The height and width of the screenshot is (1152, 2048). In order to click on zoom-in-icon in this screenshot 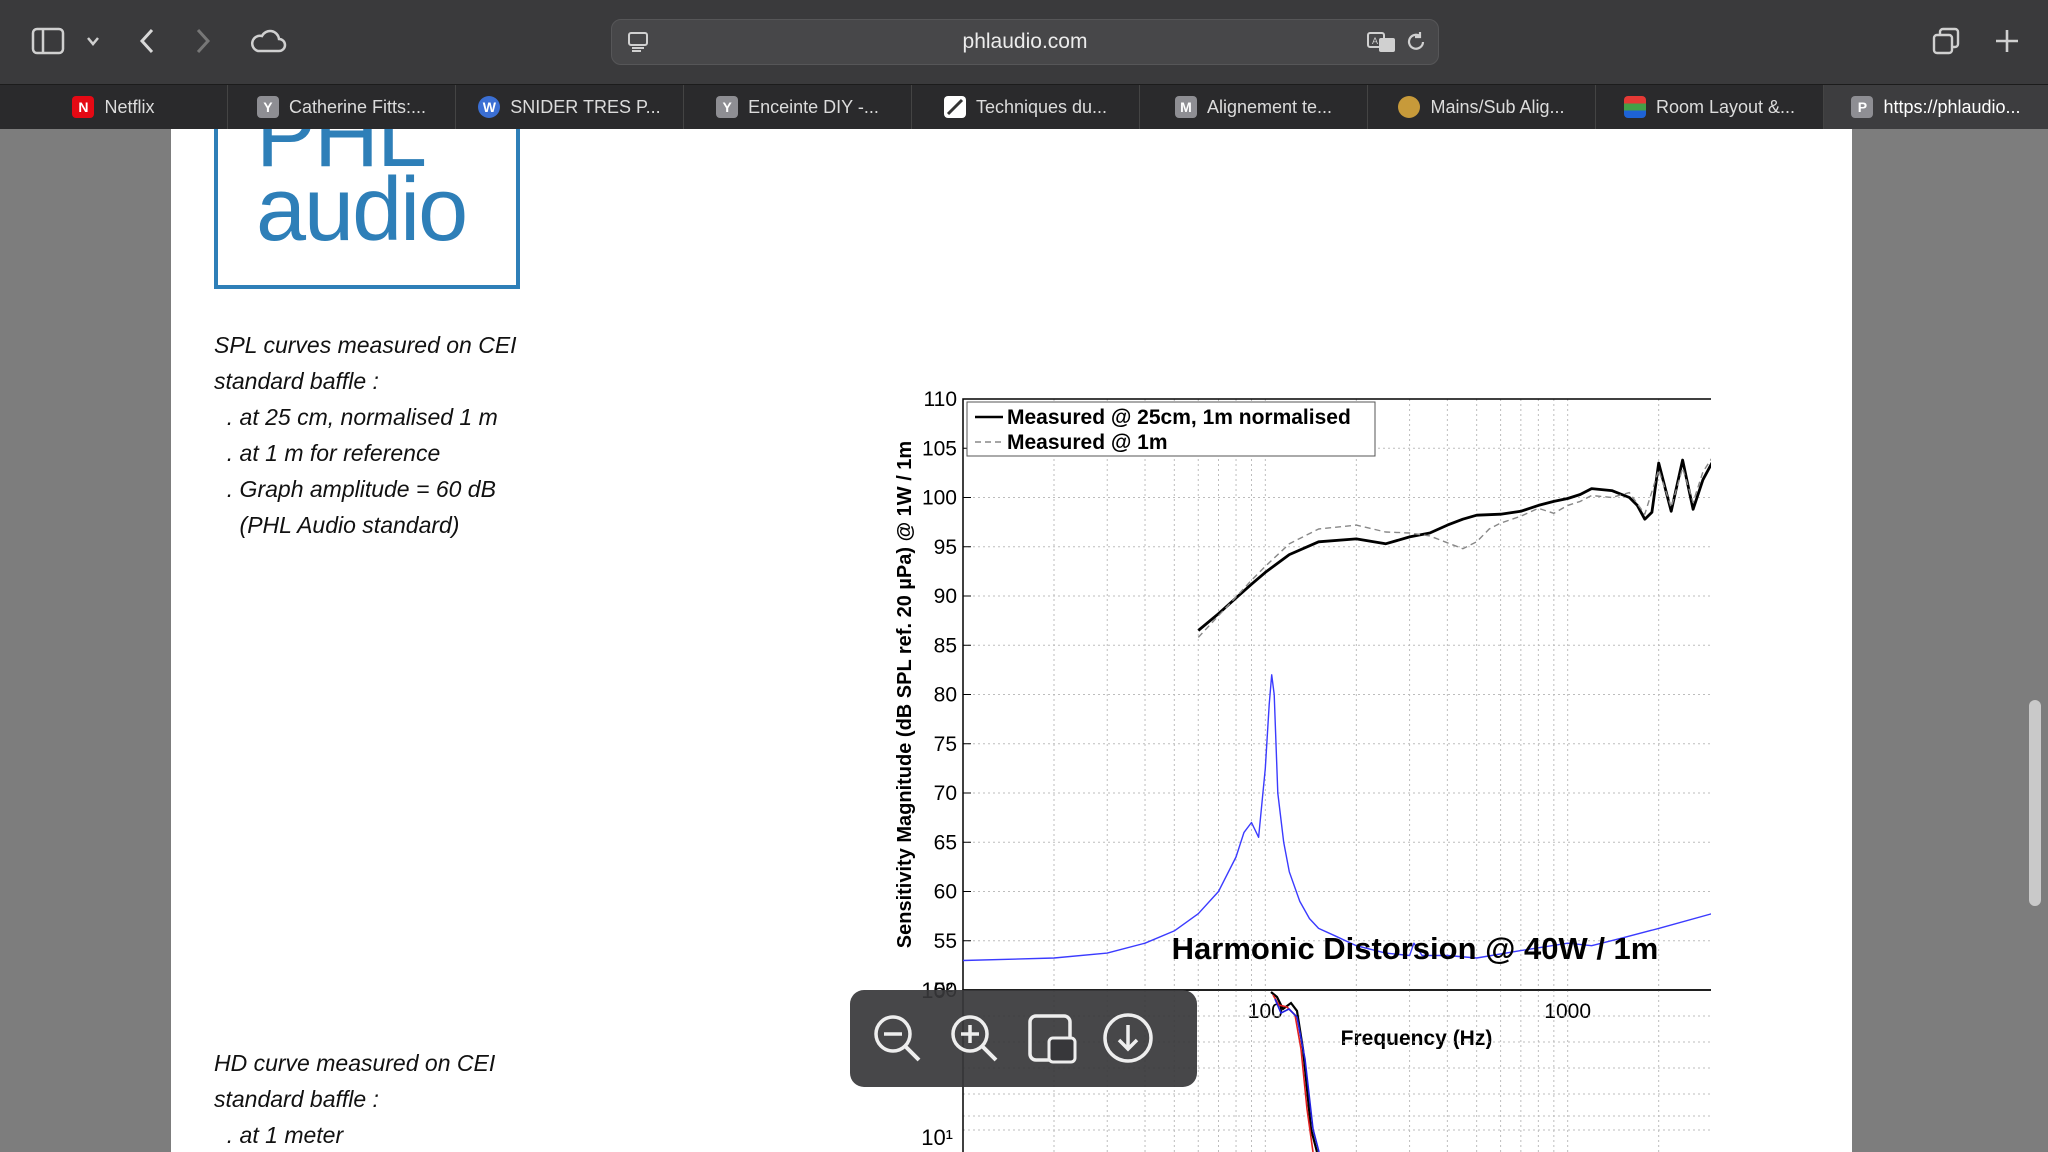, I will do `click(974, 1038)`.